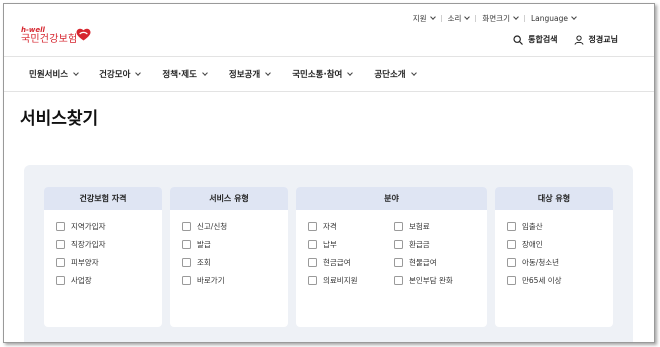  Describe the element at coordinates (120, 74) in the screenshot. I see `nav-item-health: 건강모아` at that location.